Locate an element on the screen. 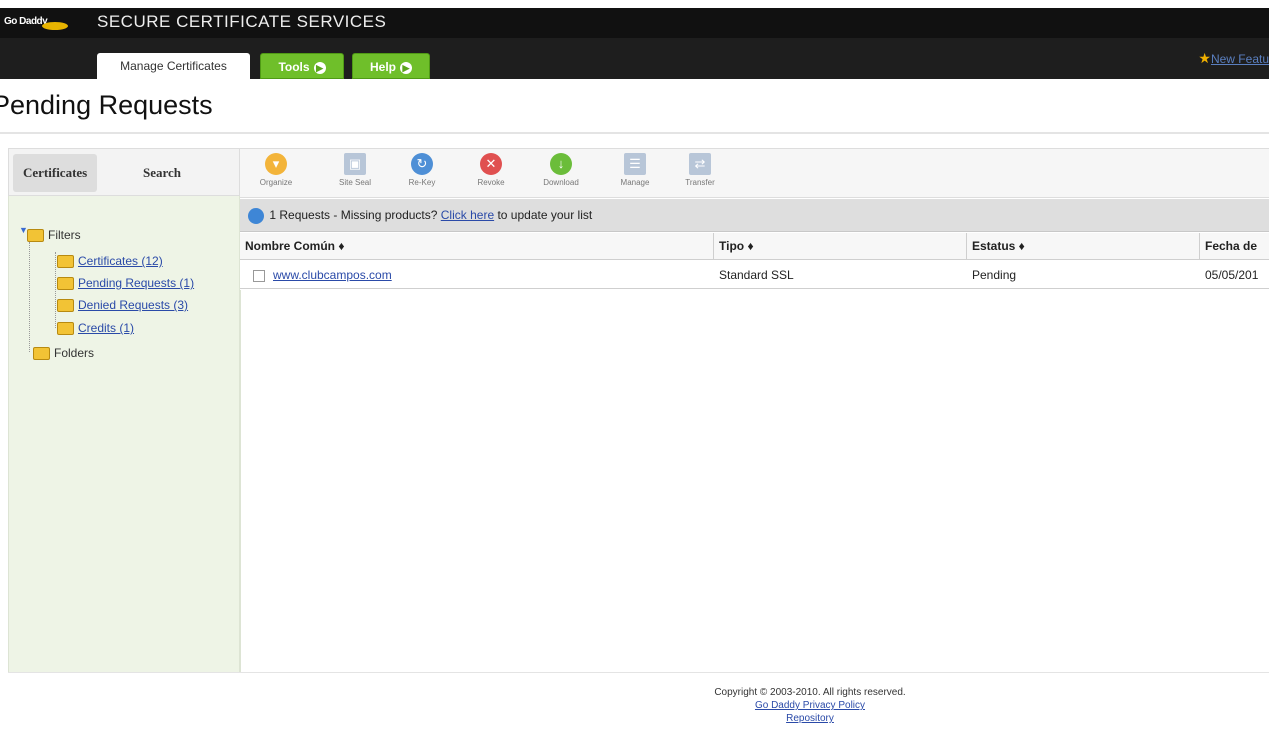  tab-tools-label: Tools is located at coordinates (294, 67).